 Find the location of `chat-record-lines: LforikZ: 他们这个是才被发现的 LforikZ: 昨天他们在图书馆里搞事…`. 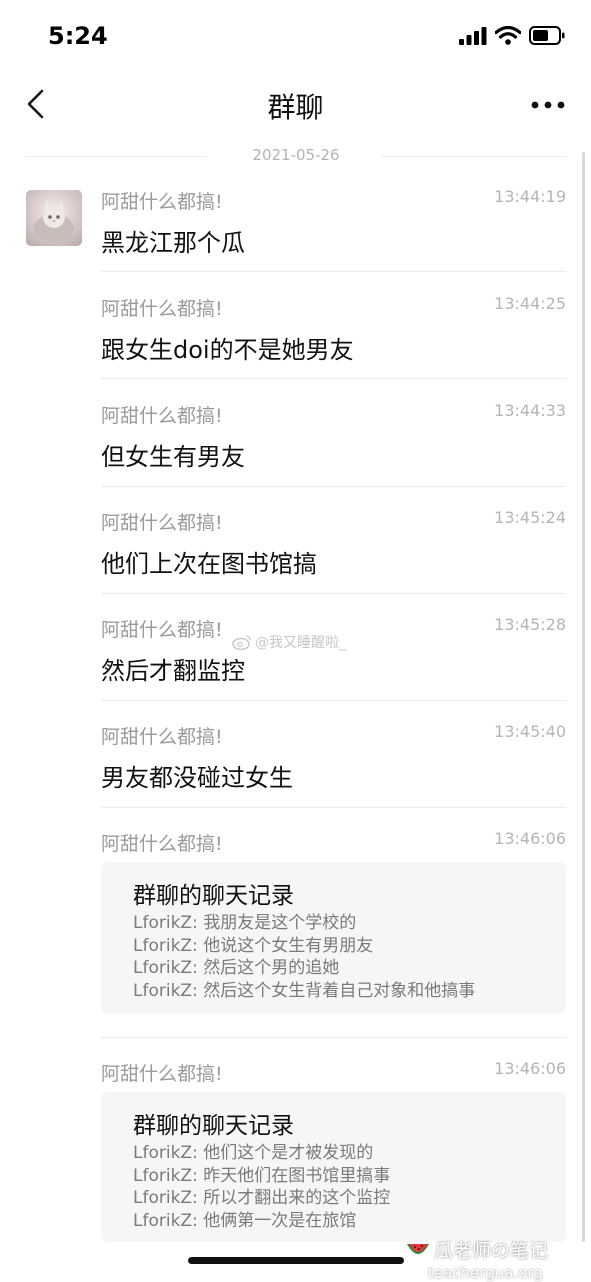

chat-record-lines: LforikZ: 他们这个是才被发现的 LforikZ: 昨天他们在图书馆里搞事… is located at coordinates (261, 1187).